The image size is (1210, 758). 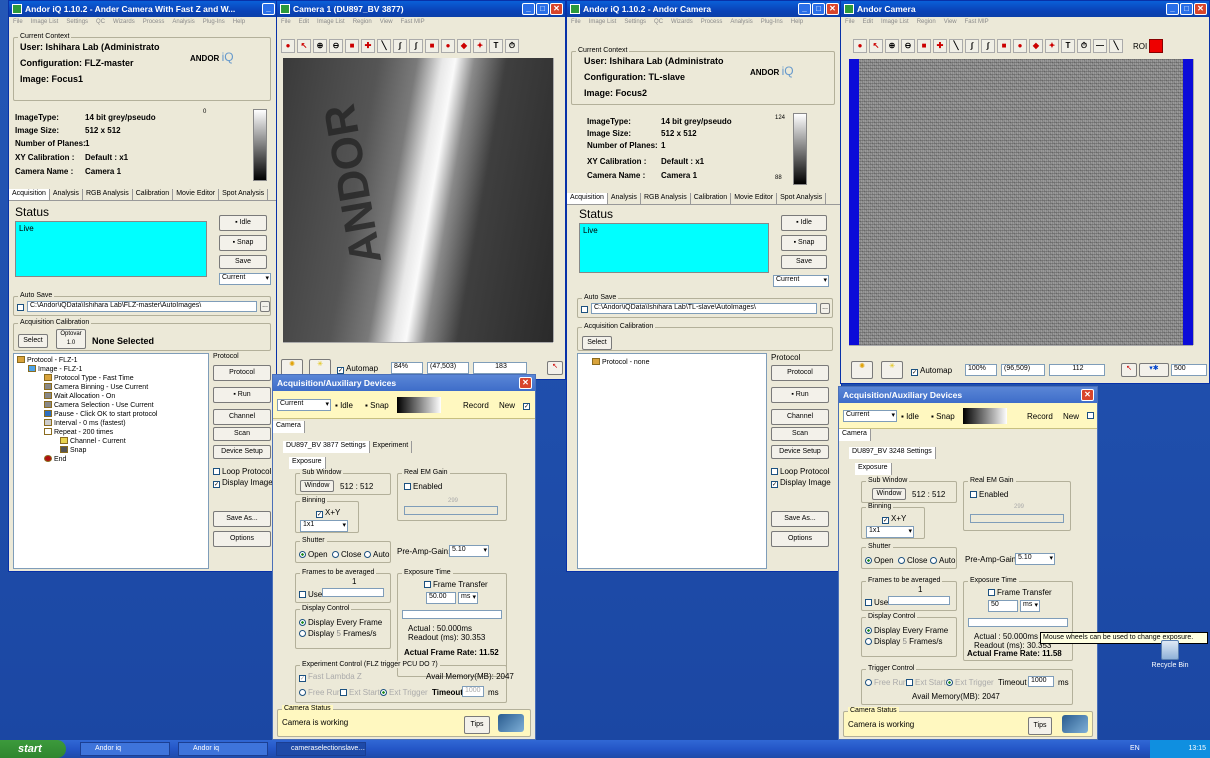 I want to click on record-button: Record, so click(x=1040, y=416).